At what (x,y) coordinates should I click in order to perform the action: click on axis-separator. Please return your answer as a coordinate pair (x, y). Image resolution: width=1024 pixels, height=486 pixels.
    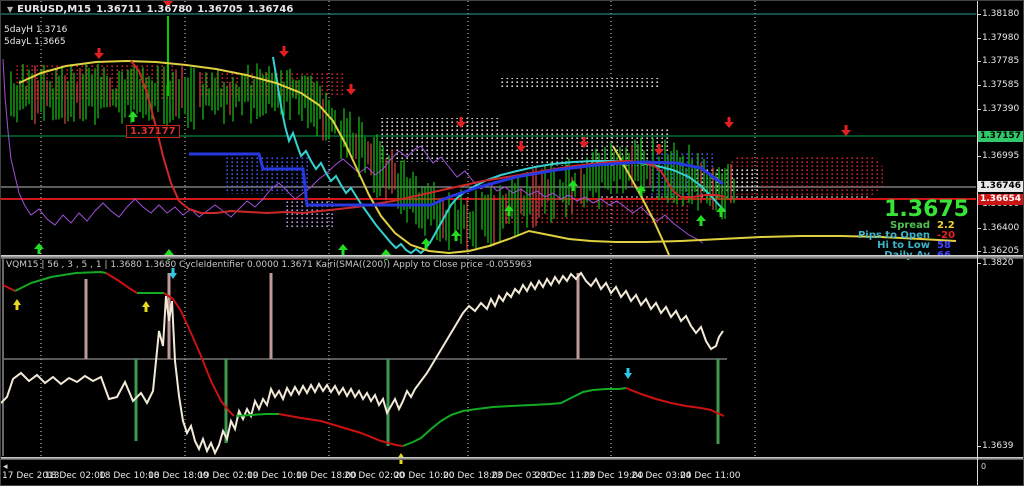
    Looking at the image, I should click on (512, 458).